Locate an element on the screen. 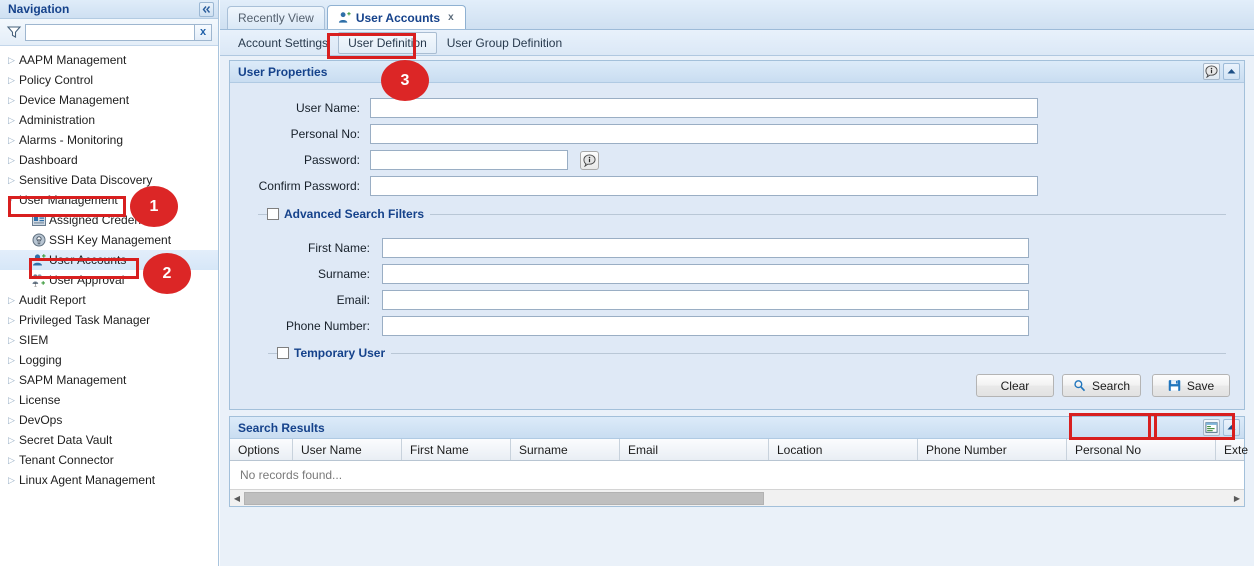 The height and width of the screenshot is (566, 1254). export-grid-icon is located at coordinates (1211, 427).